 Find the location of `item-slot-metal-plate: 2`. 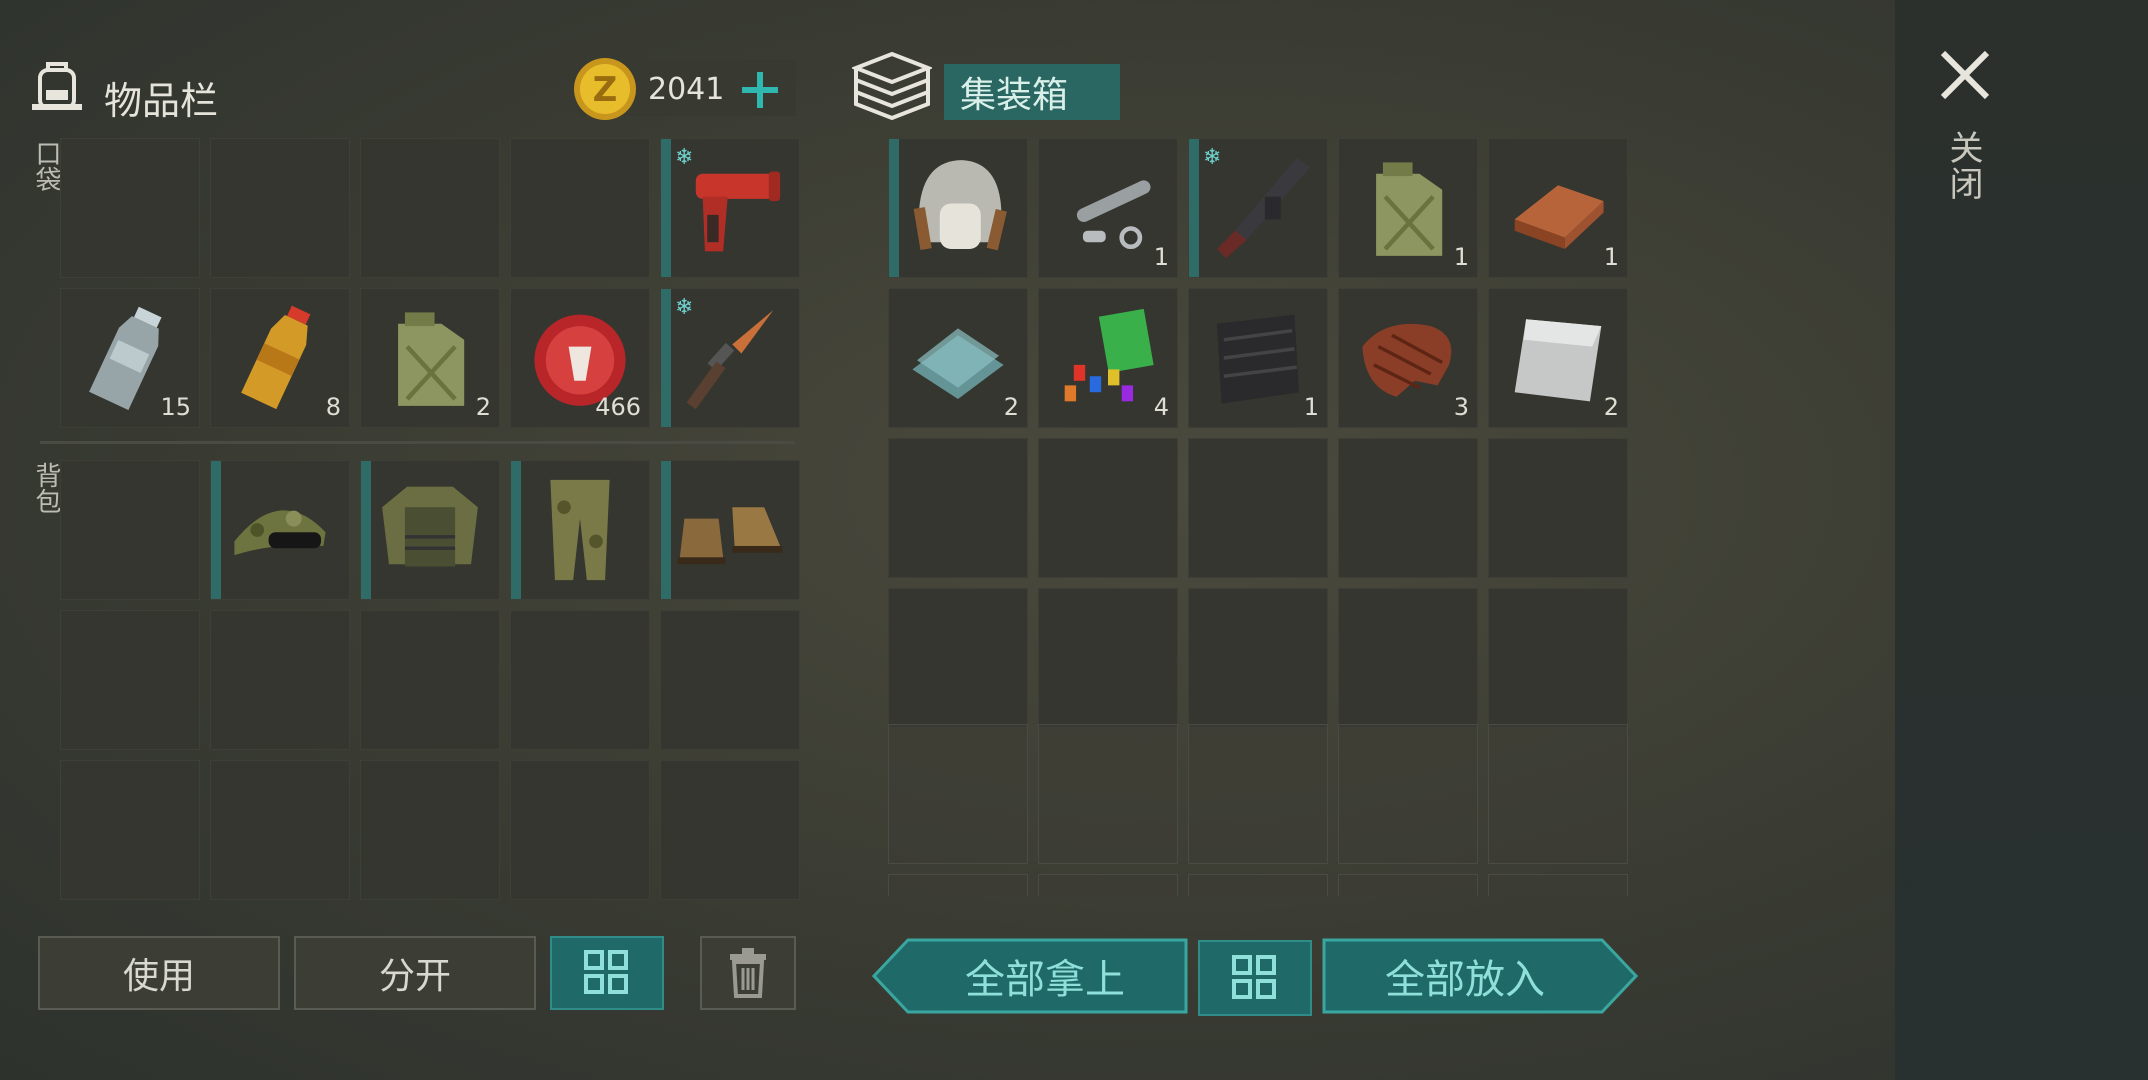

item-slot-metal-plate: 2 is located at coordinates (1558, 358).